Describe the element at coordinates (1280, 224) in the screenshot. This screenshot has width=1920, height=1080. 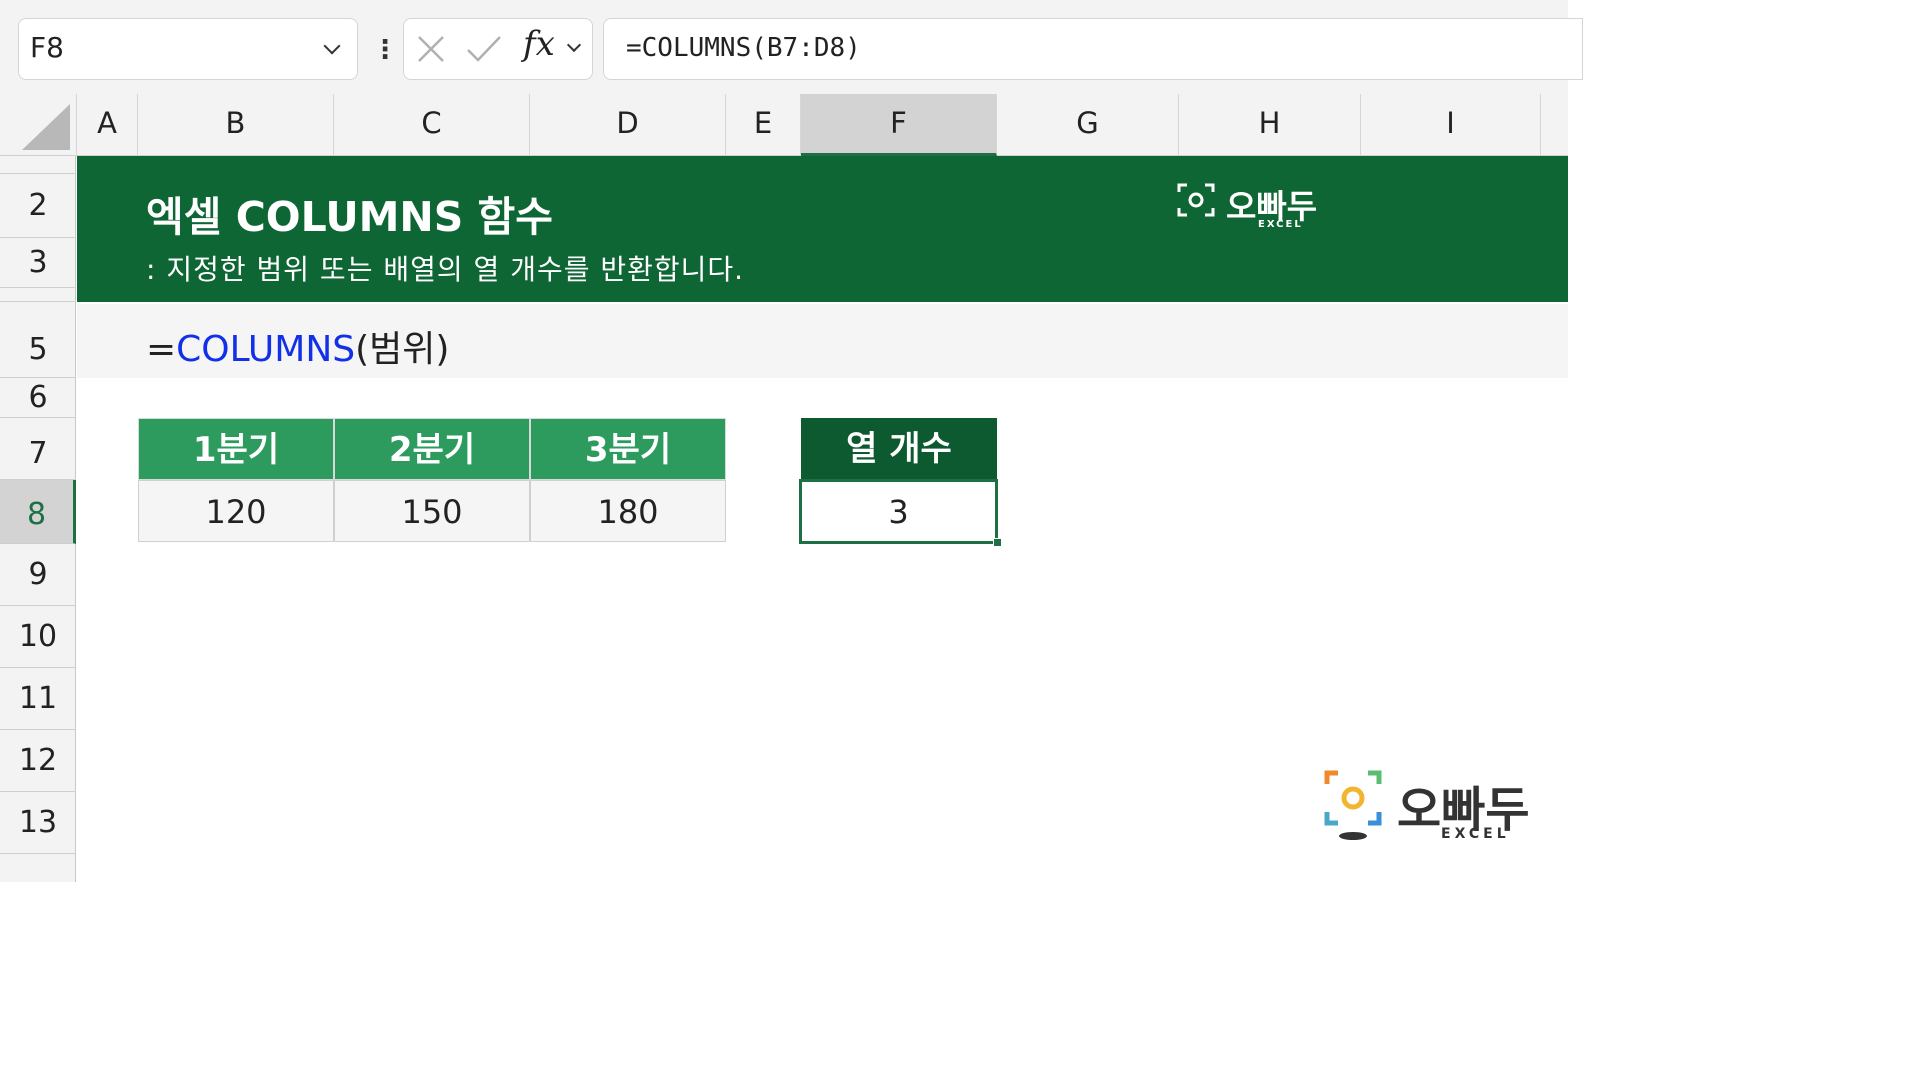
I see `banner-logo-sub: EXCEL` at that location.